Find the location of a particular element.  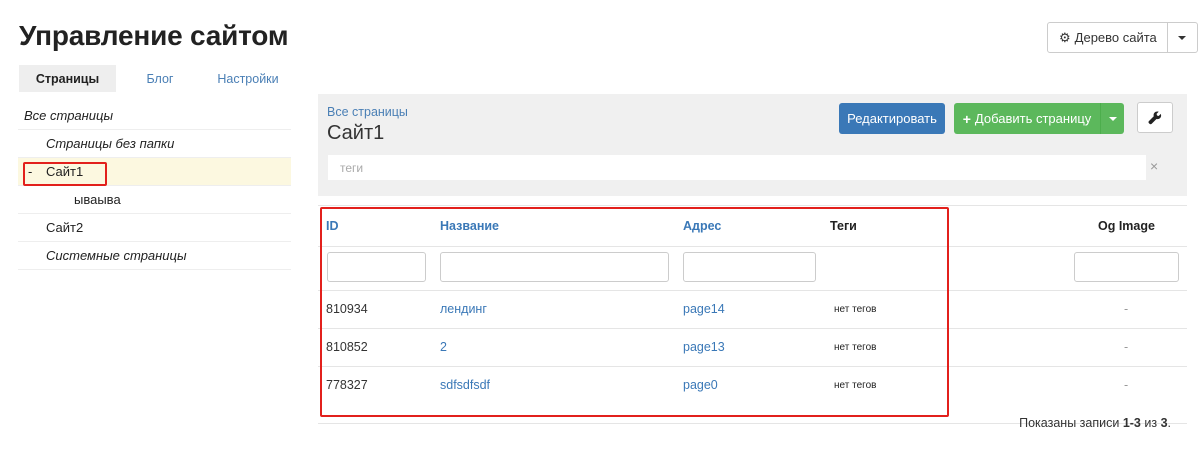

records-summary: Показаны записи 1-3 из 3. is located at coordinates (1095, 423).